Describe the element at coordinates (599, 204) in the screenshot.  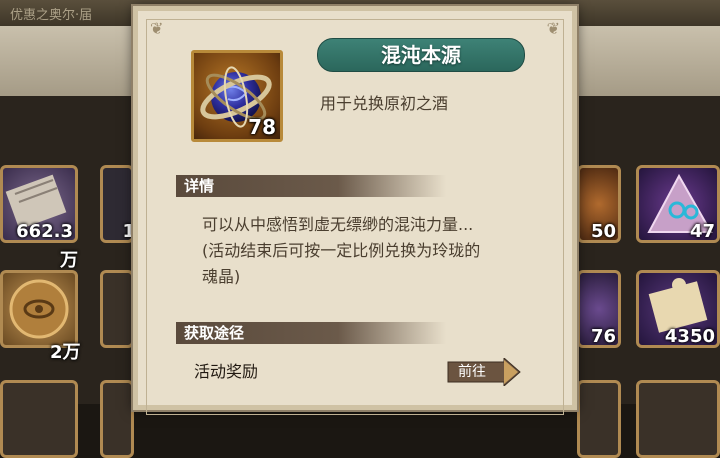
I see `inventory-slot: 50` at that location.